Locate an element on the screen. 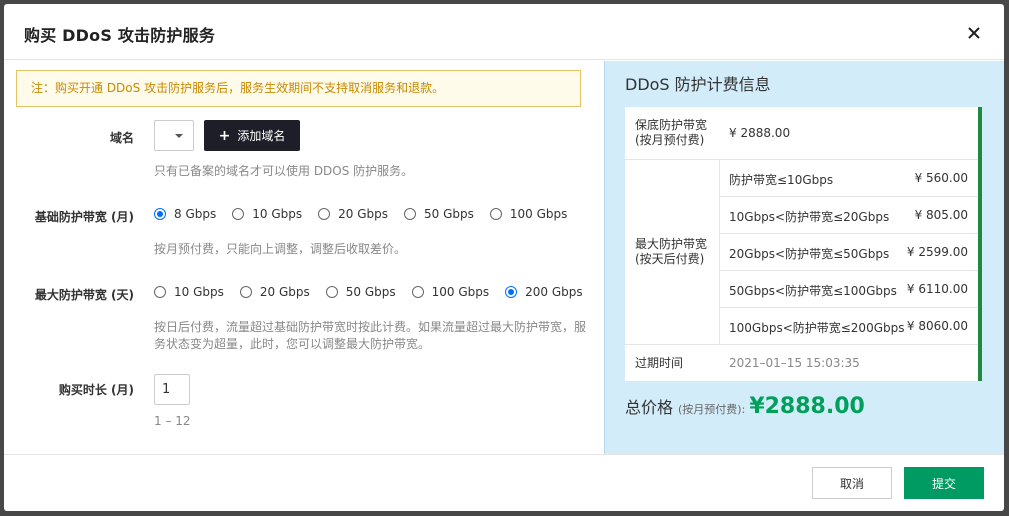 This screenshot has height=516, width=1009. base-row-label: 保底防护带宽 (按月预付费) is located at coordinates (671, 132).